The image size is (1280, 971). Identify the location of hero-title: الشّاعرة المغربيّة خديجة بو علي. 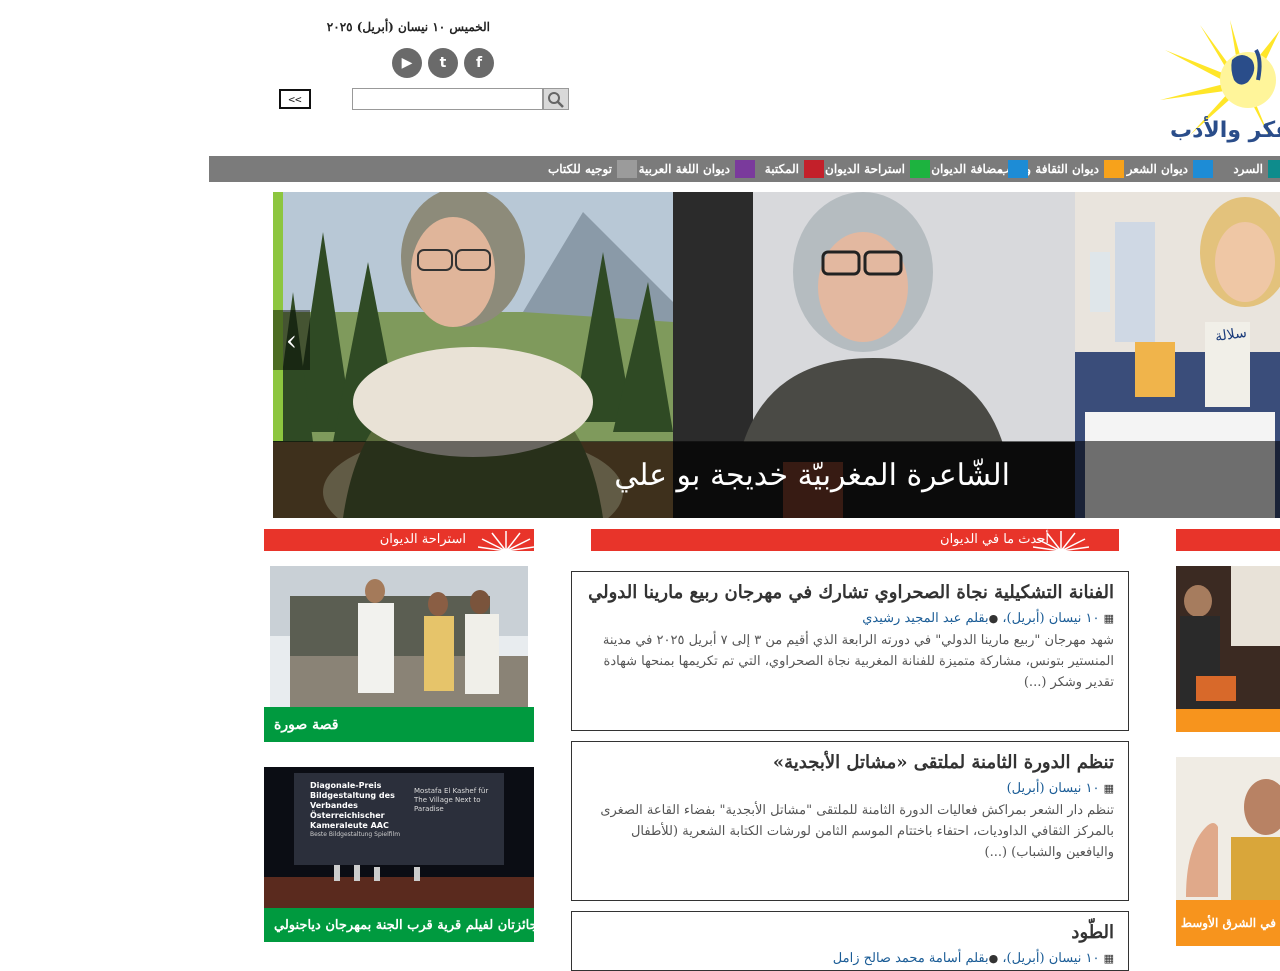
(785, 475).